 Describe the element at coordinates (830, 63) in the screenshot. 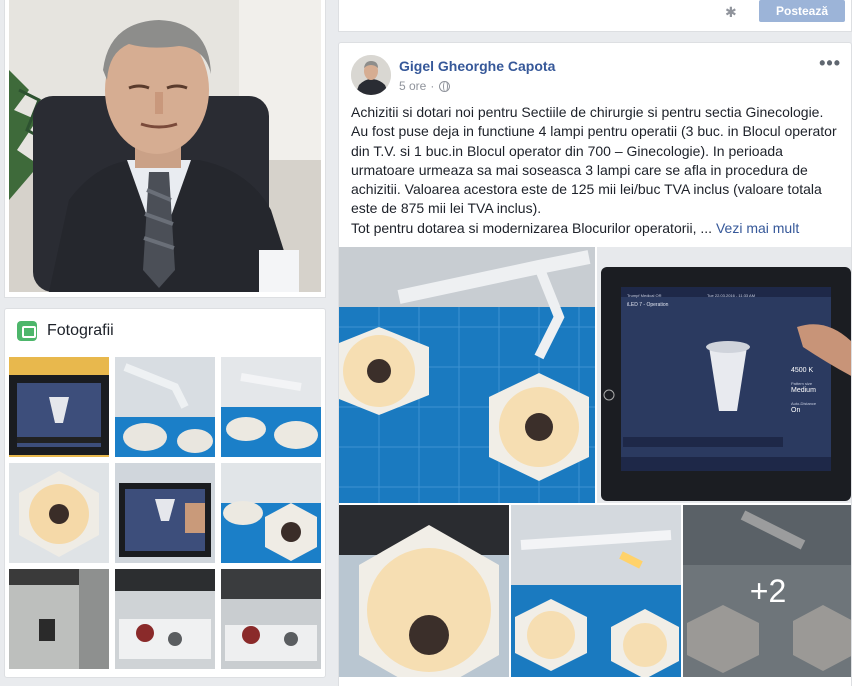

I see `more-options-icon: •••` at that location.